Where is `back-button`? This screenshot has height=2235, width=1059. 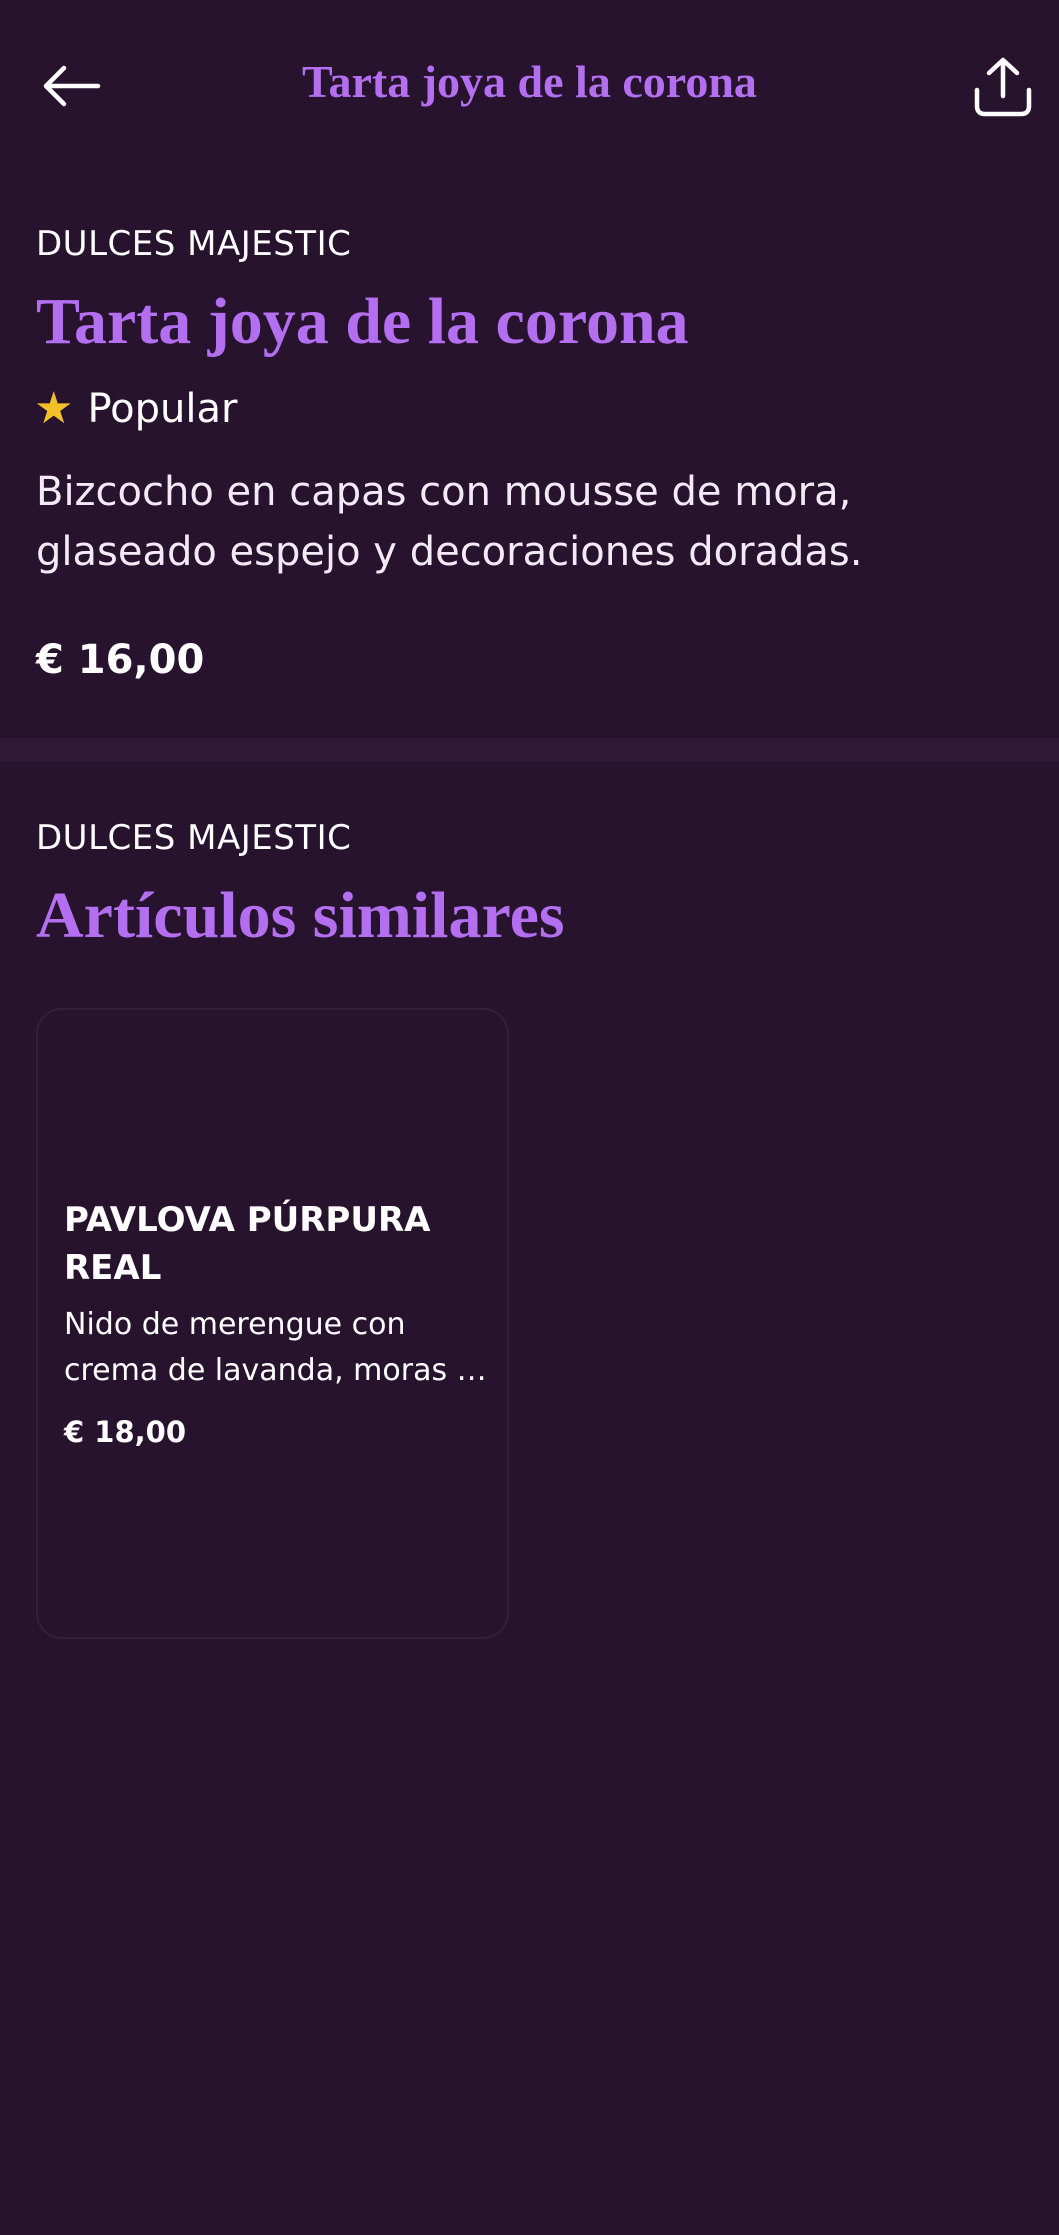 back-button is located at coordinates (72, 86).